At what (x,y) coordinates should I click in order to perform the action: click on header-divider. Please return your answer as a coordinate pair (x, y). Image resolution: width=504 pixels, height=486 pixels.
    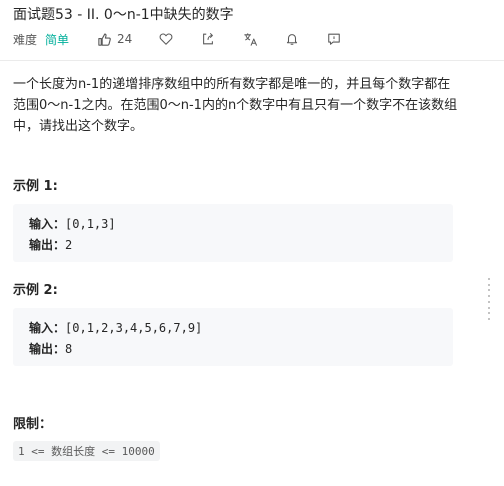
    Looking at the image, I should click on (252, 60).